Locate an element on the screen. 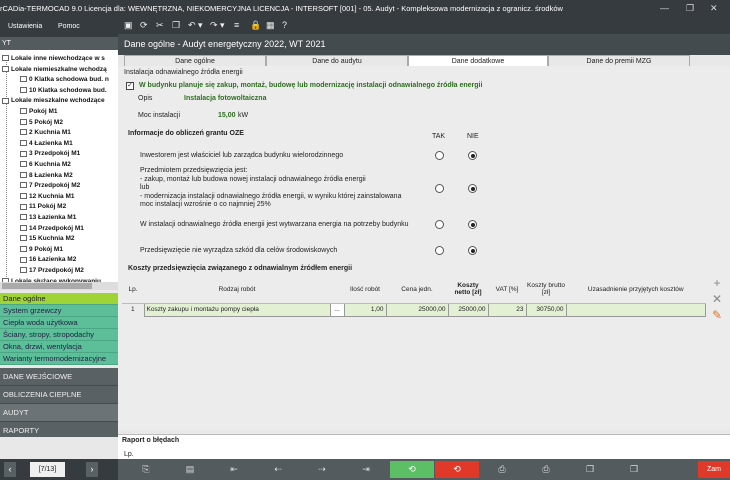  tree-item: Pokój M1 is located at coordinates (39, 111).